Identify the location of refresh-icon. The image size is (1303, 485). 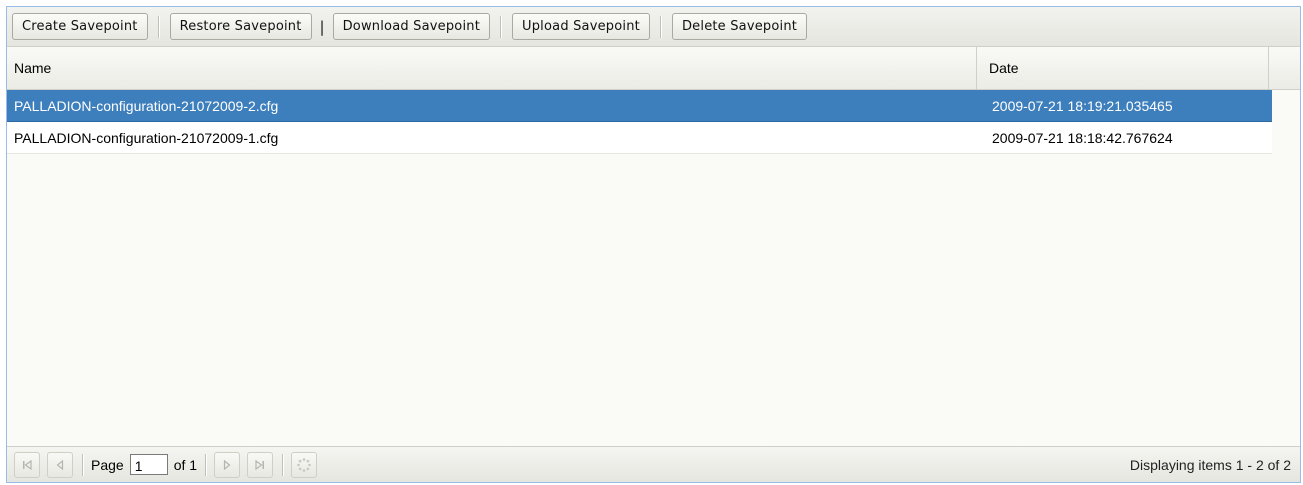
(304, 465).